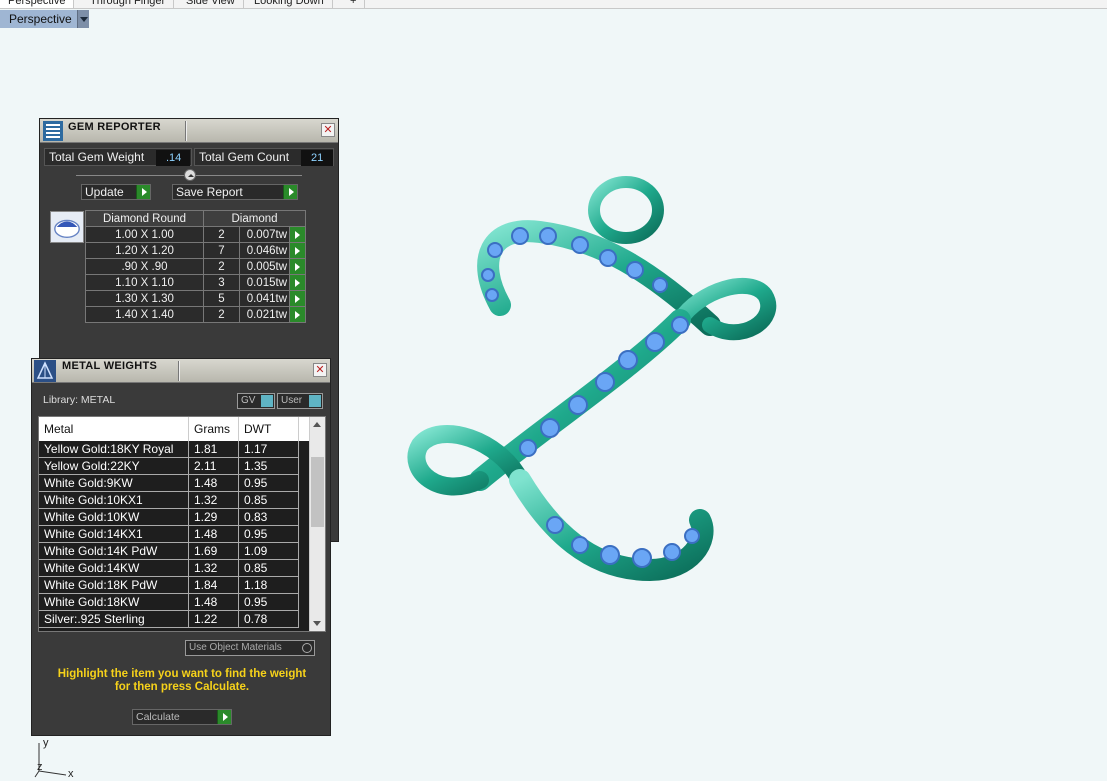 The width and height of the screenshot is (1107, 781). What do you see at coordinates (264, 282) in the screenshot?
I see `gem-weight: 0.015tw` at bounding box center [264, 282].